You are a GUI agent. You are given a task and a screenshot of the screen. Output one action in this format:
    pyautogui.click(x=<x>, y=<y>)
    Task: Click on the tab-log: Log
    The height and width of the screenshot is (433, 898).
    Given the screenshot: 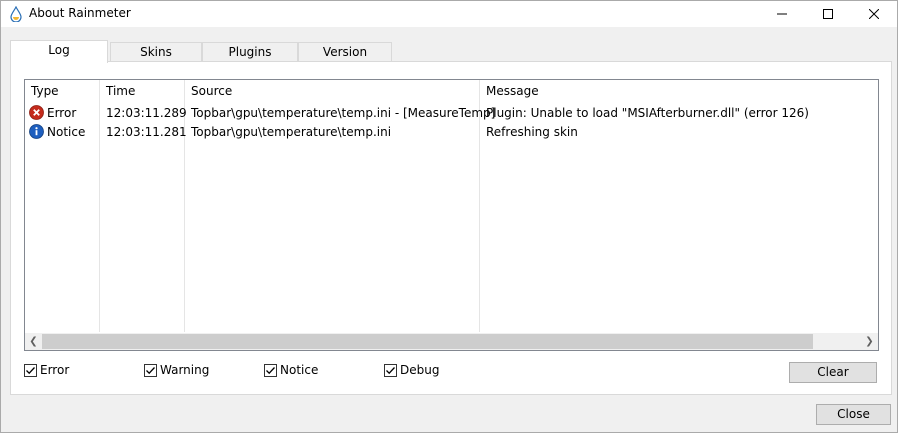 What is the action you would take?
    pyautogui.click(x=59, y=51)
    